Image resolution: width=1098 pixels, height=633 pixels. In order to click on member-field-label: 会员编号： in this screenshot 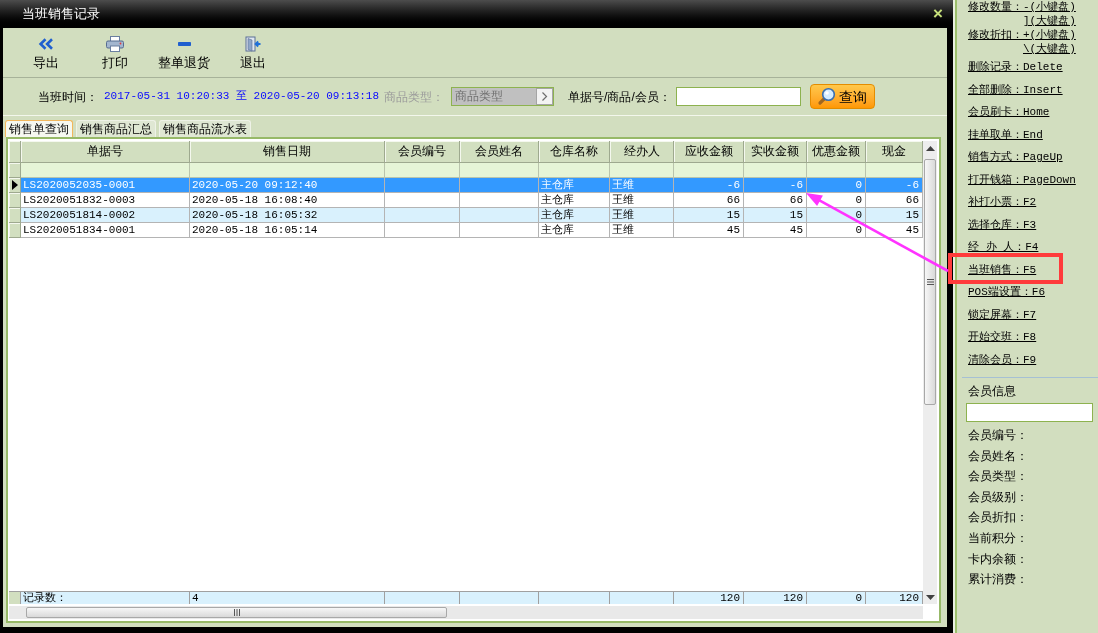, I will do `click(998, 435)`.